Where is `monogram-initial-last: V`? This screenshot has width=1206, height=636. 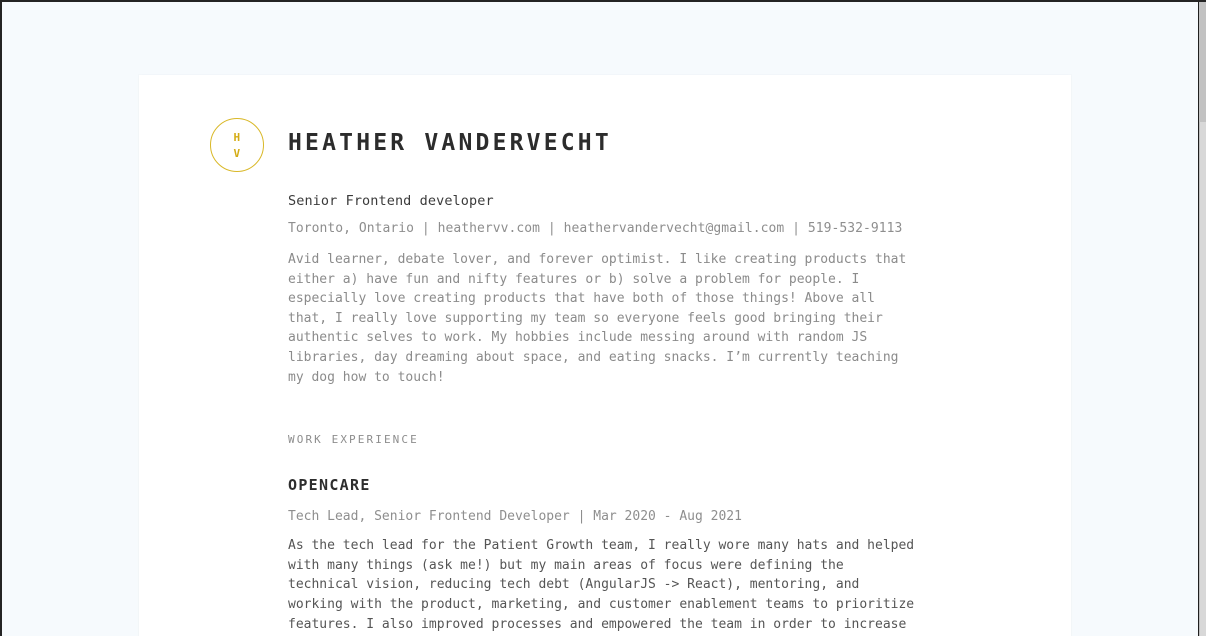 monogram-initial-last: V is located at coordinates (237, 153).